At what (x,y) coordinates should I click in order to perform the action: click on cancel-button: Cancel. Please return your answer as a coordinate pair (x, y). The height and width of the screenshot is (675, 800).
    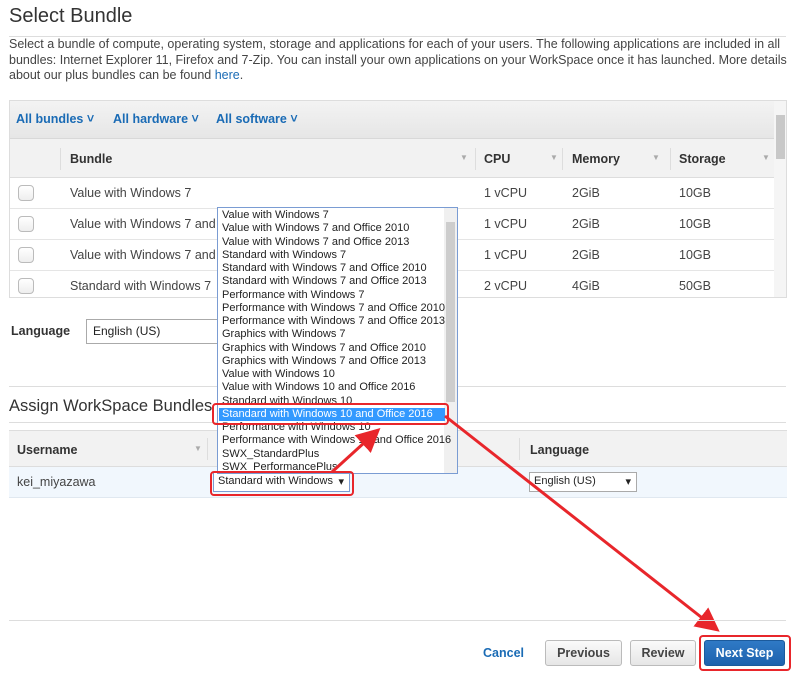
    Looking at the image, I should click on (503, 653).